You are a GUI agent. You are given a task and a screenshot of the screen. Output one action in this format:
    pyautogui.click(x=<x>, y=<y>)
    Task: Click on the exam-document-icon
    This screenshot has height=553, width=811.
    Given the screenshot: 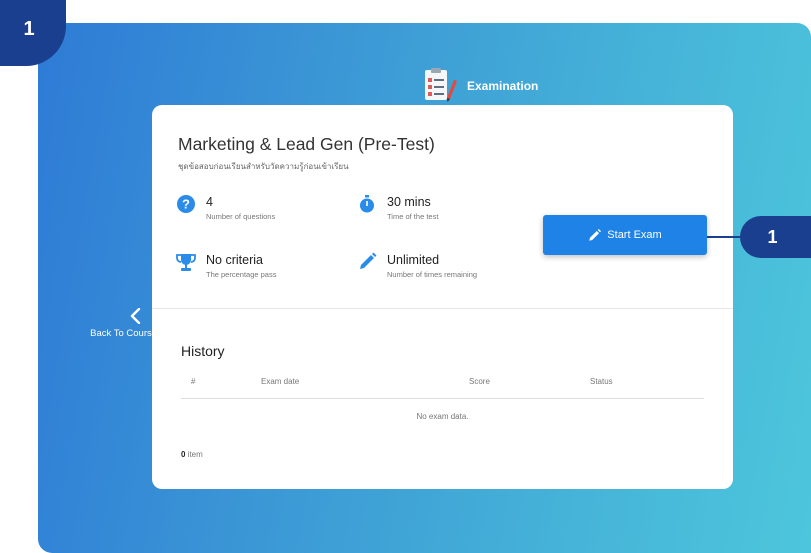 What is the action you would take?
    pyautogui.click(x=440, y=86)
    